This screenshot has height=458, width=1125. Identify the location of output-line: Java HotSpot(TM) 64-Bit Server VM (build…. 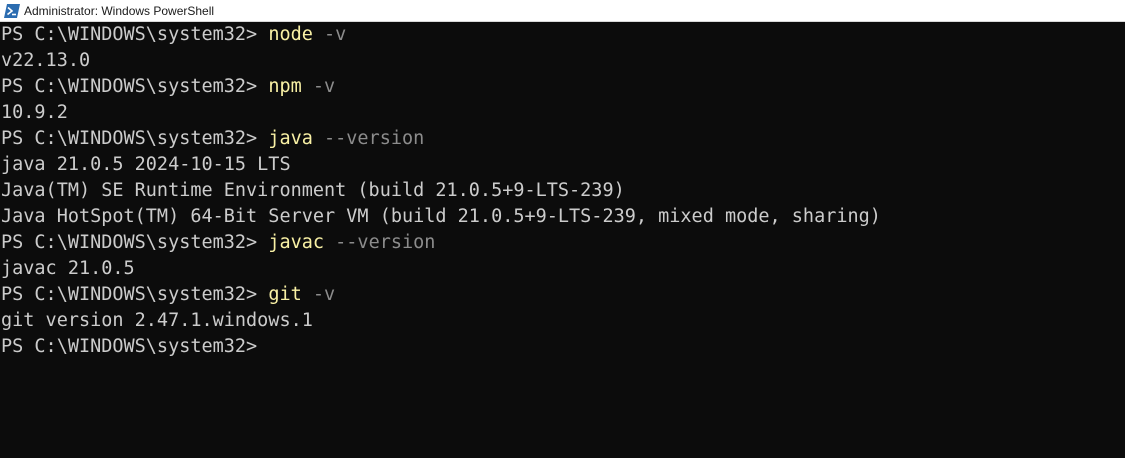
(441, 216).